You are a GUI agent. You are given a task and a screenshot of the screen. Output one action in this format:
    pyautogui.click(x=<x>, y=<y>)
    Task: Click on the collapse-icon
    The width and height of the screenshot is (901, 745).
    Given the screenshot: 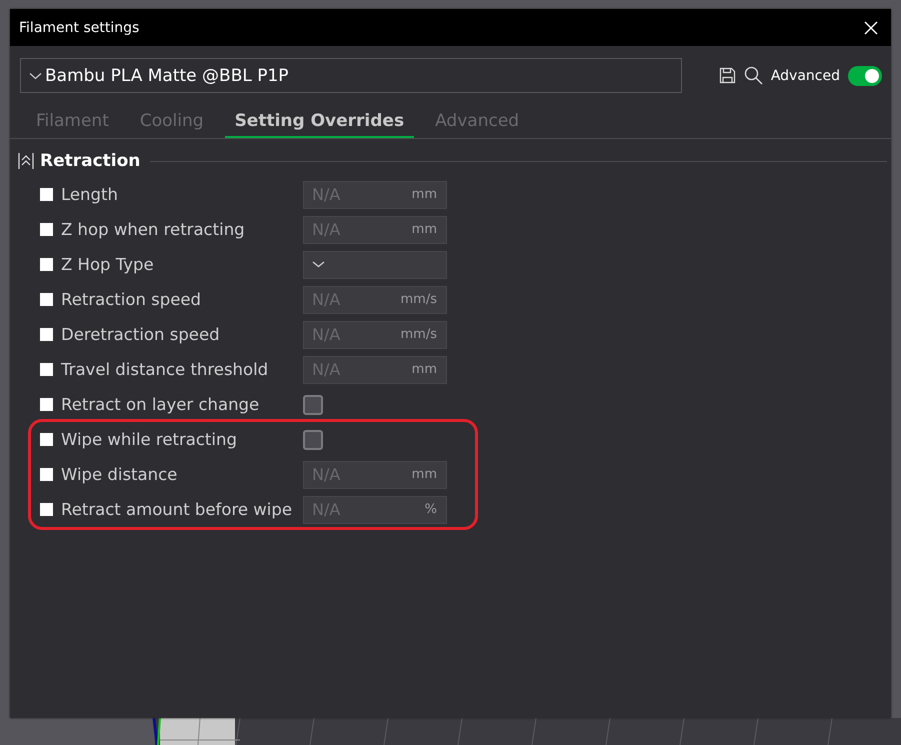 What is the action you would take?
    pyautogui.click(x=26, y=161)
    